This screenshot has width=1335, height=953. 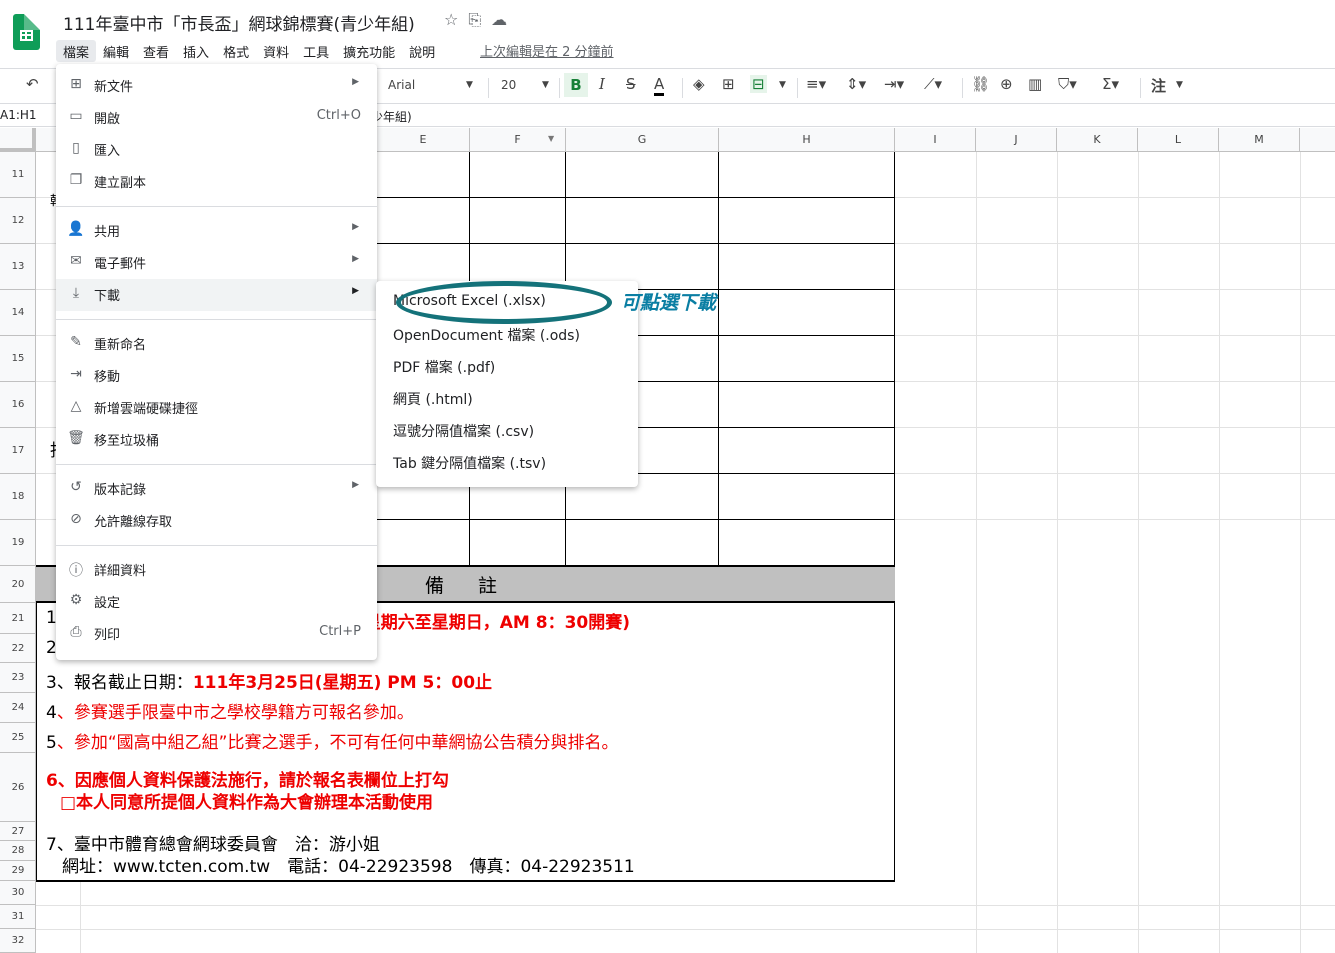 I want to click on column-header-h: H, so click(x=807, y=140).